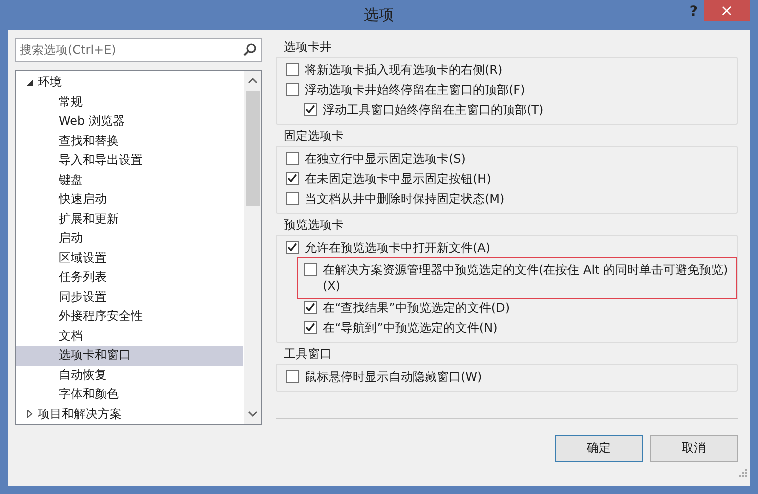 This screenshot has width=758, height=494. What do you see at coordinates (130, 219) in the screenshot?
I see `tree-item: 扩展和更新` at bounding box center [130, 219].